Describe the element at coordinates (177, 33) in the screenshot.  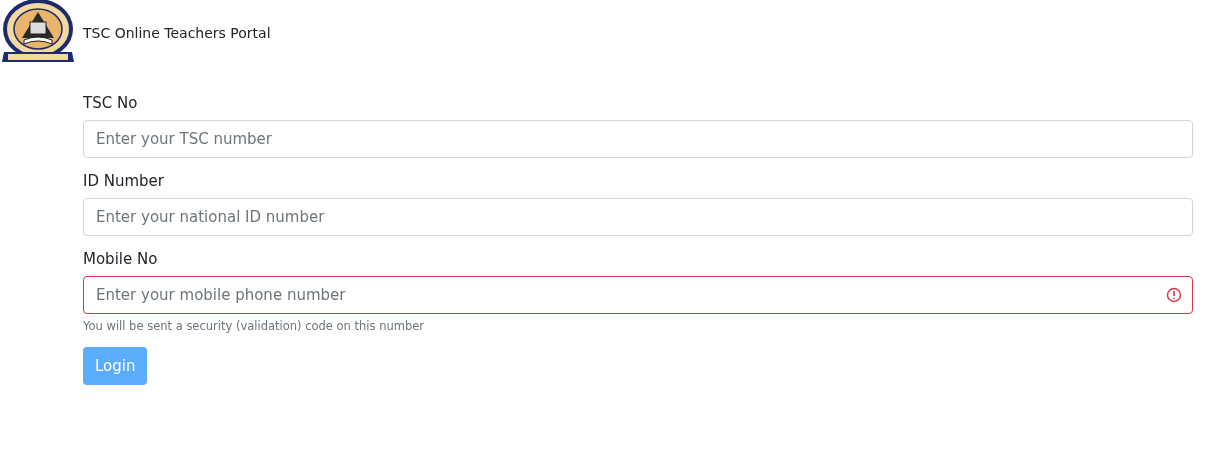
I see `portal-title: TSC Online Teachers Portal` at that location.